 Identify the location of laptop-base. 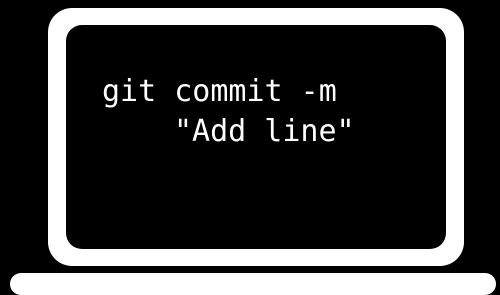
(253, 284).